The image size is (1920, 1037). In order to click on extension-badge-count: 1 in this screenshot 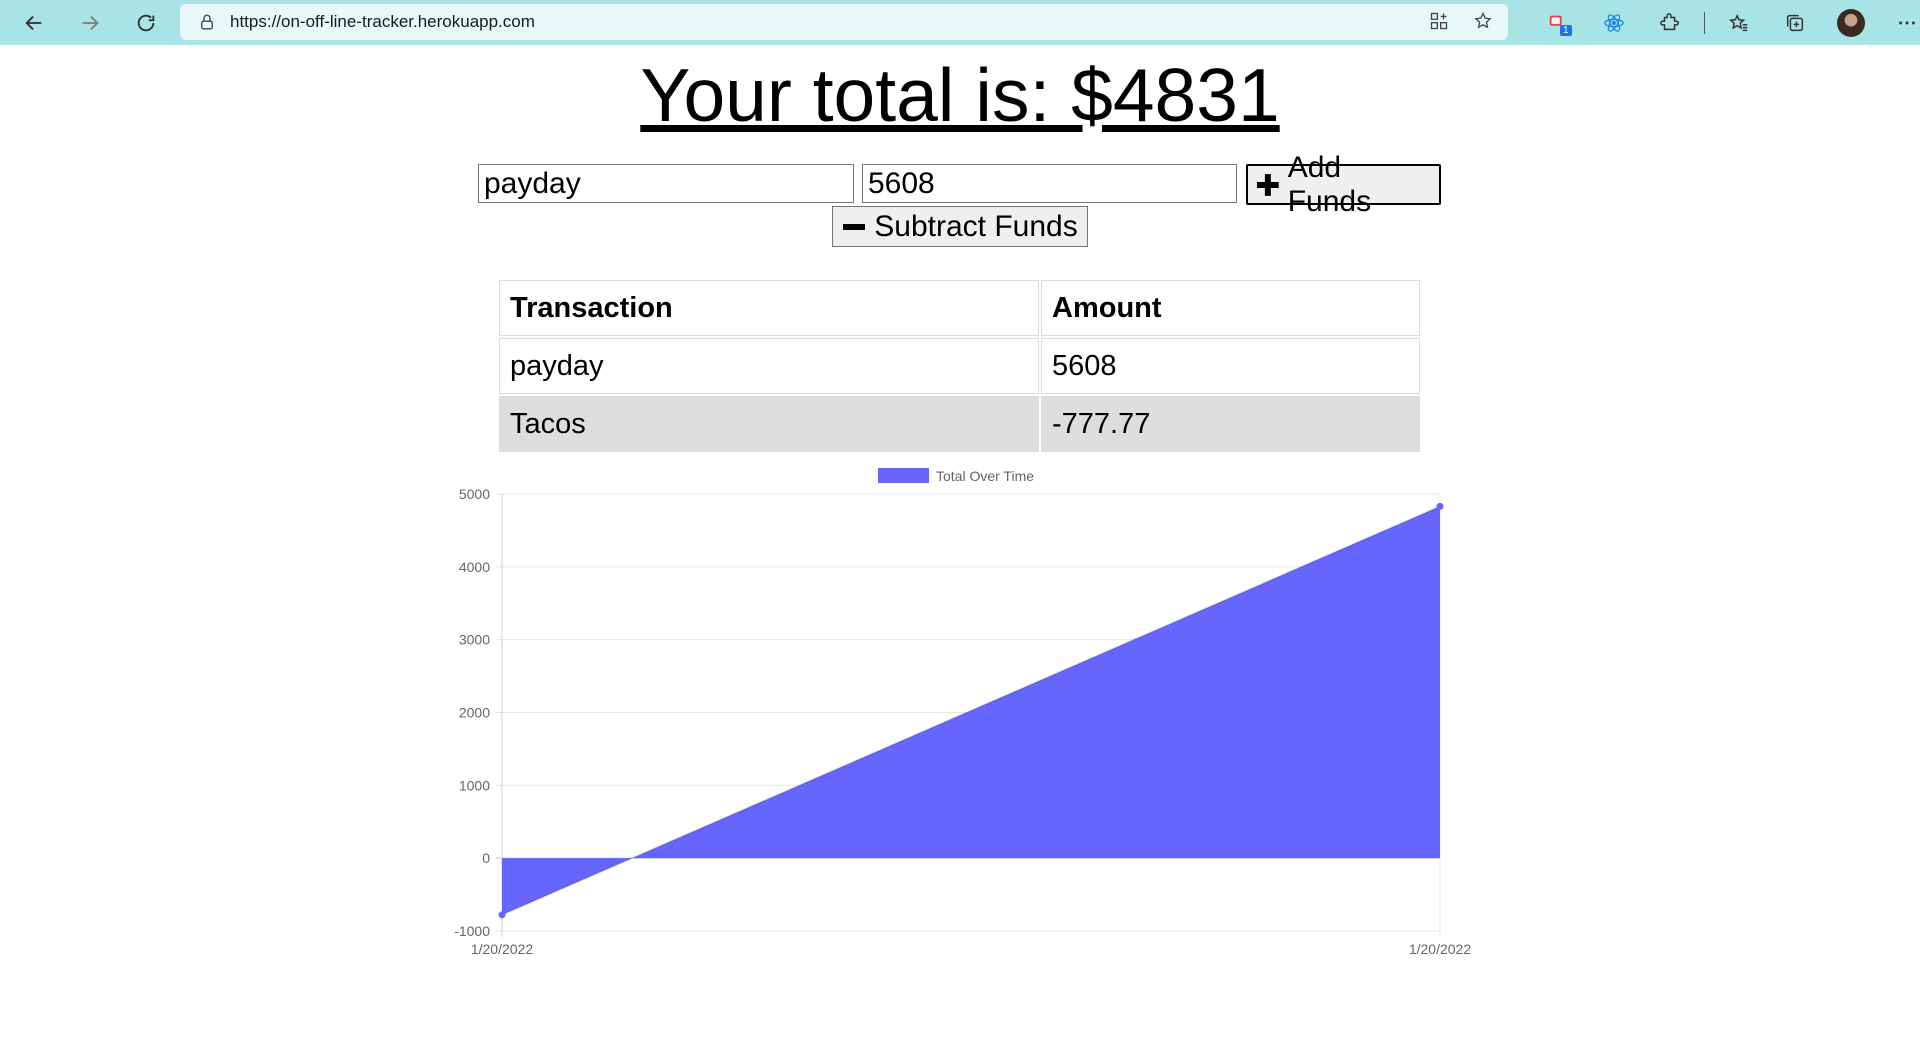, I will do `click(1566, 30)`.